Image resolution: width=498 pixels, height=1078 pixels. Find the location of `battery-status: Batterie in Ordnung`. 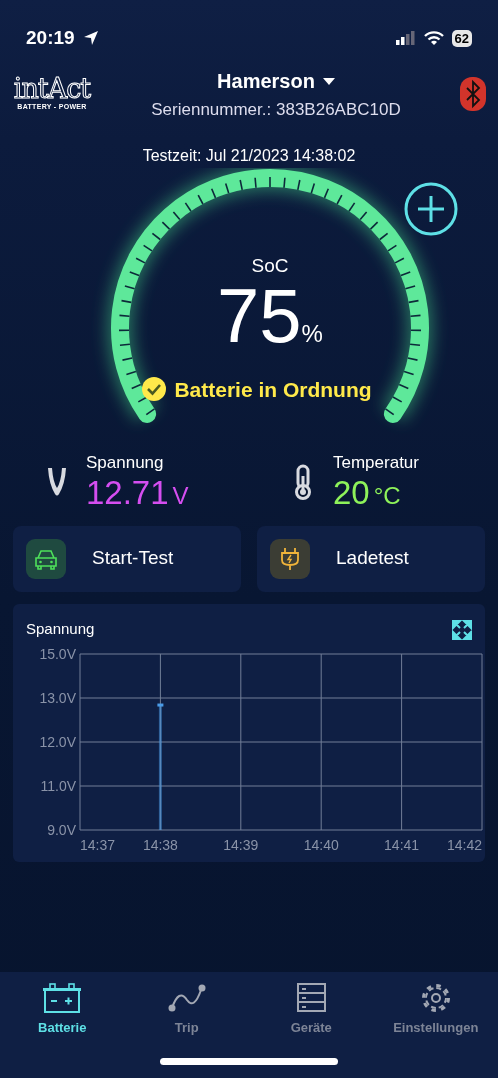

battery-status: Batterie in Ordnung is located at coordinates (273, 389).